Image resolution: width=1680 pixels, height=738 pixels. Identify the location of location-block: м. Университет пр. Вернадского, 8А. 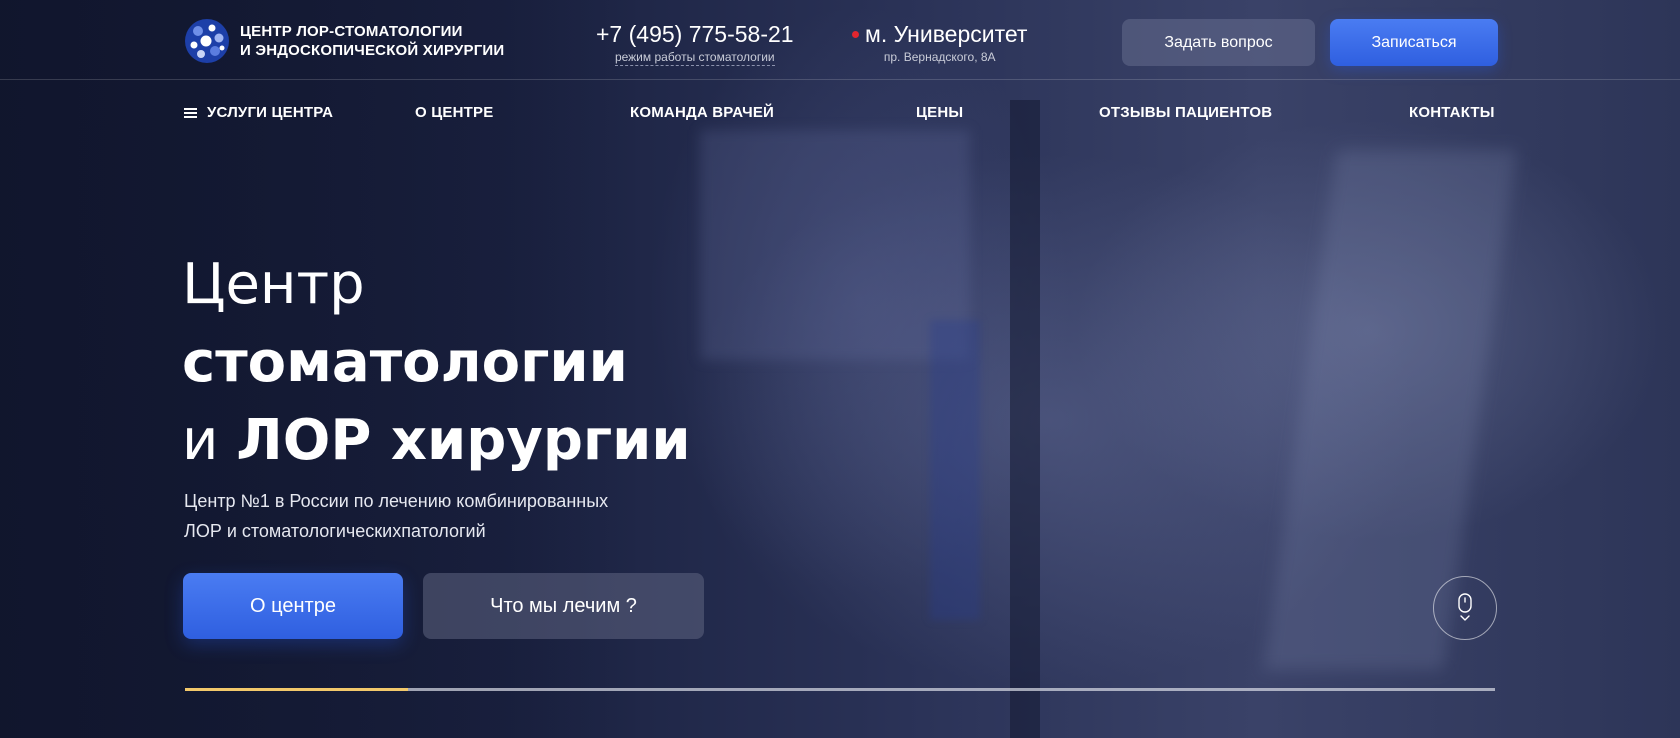
(939, 42).